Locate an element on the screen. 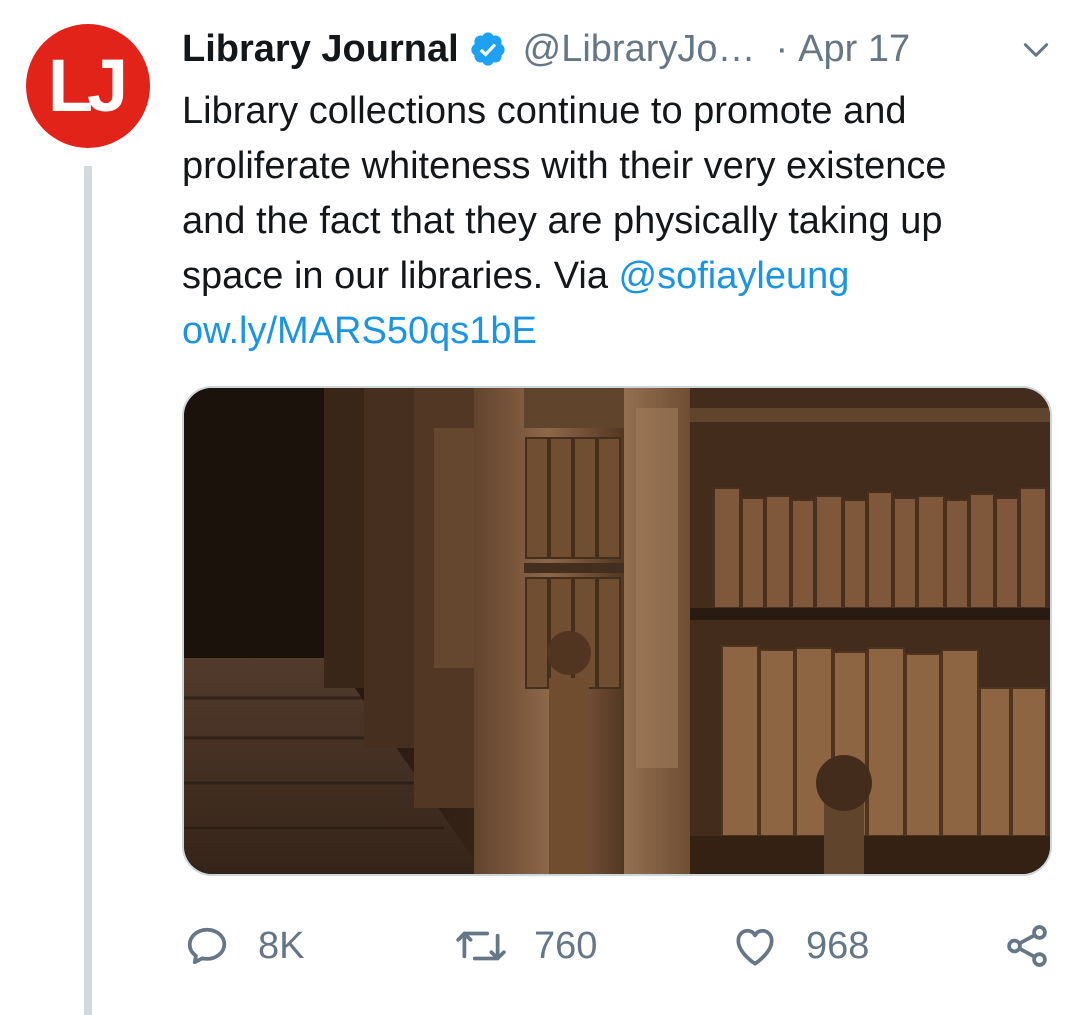  chevron-down-icon is located at coordinates (1036, 50).